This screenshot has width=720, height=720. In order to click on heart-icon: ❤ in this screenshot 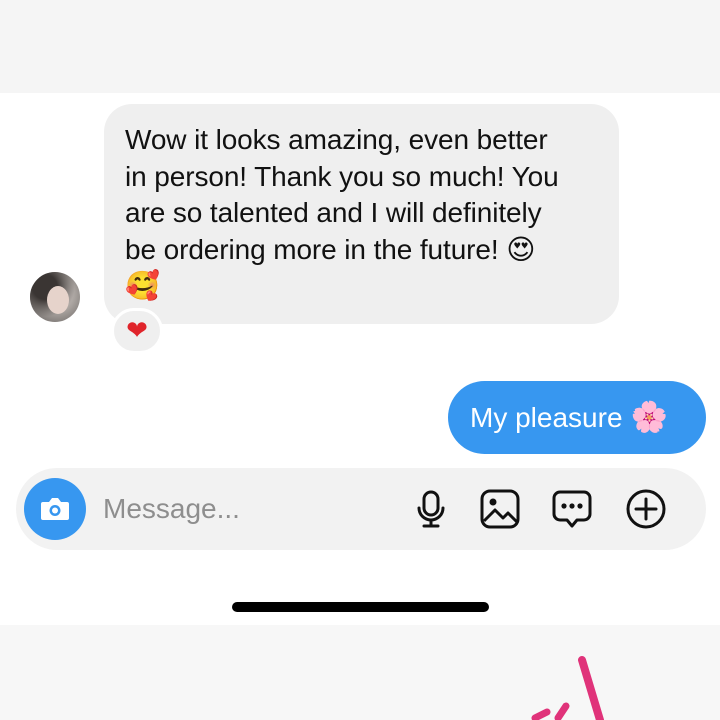, I will do `click(137, 330)`.